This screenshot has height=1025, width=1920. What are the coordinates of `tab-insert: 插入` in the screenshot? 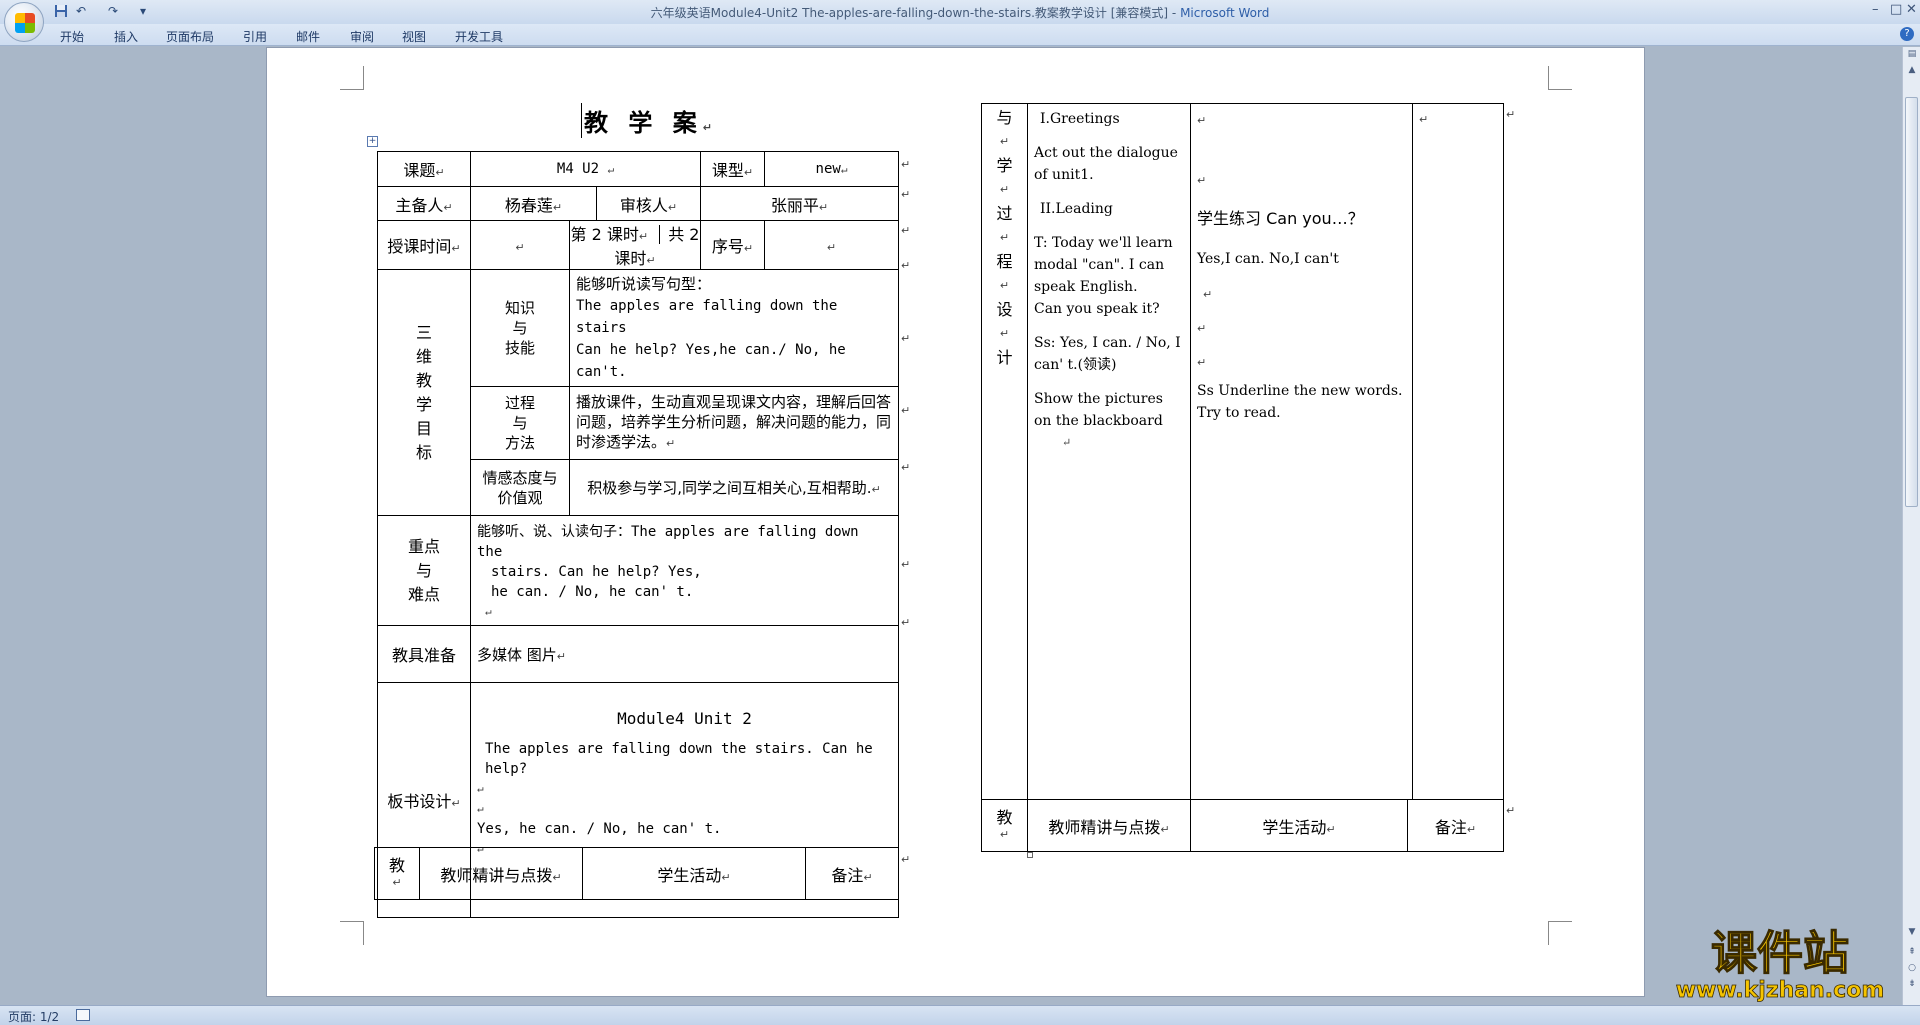 It's located at (126, 36).